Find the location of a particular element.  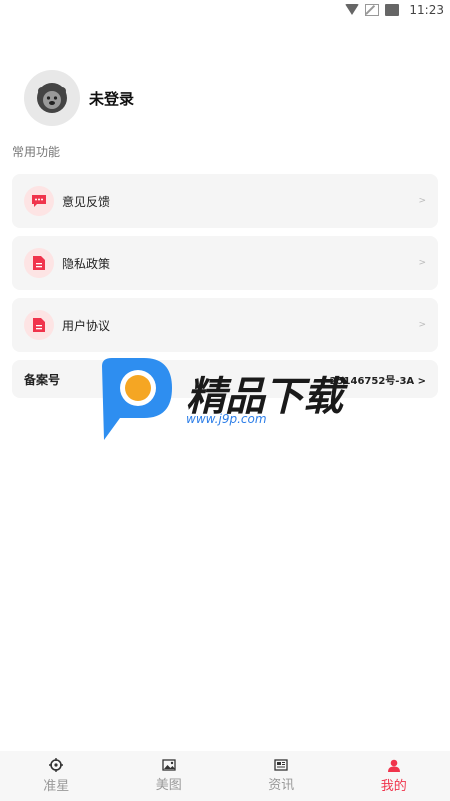

profile-header: 未登录 is located at coordinates (79, 98).